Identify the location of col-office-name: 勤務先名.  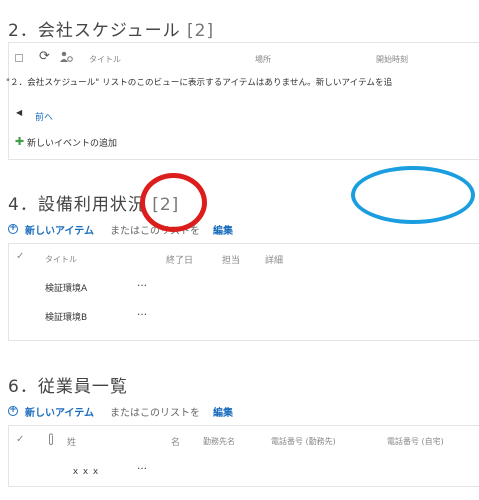
(219, 441).